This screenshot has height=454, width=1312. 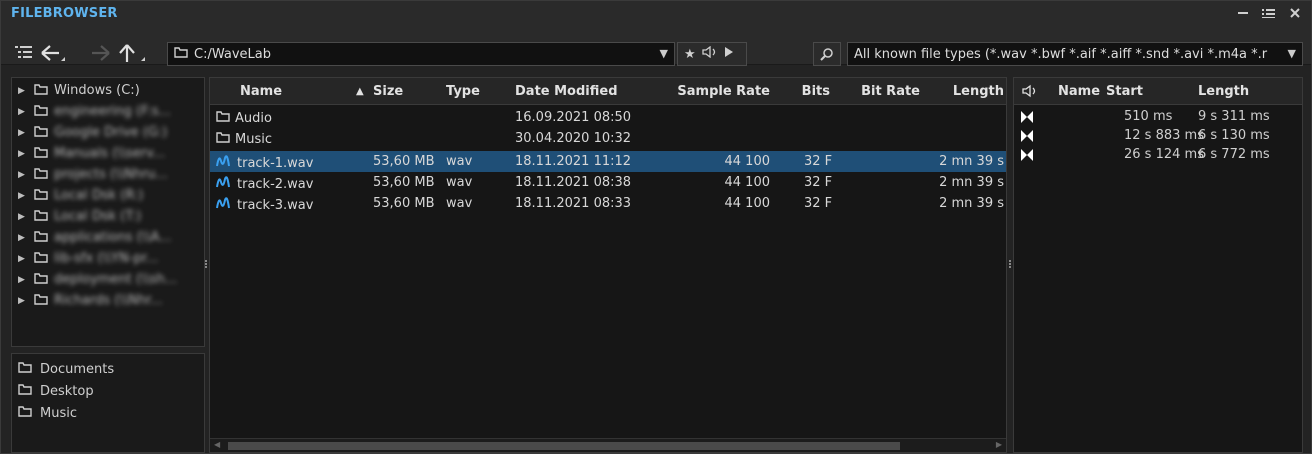 What do you see at coordinates (24, 53) in the screenshot?
I see `view-mode-icon` at bounding box center [24, 53].